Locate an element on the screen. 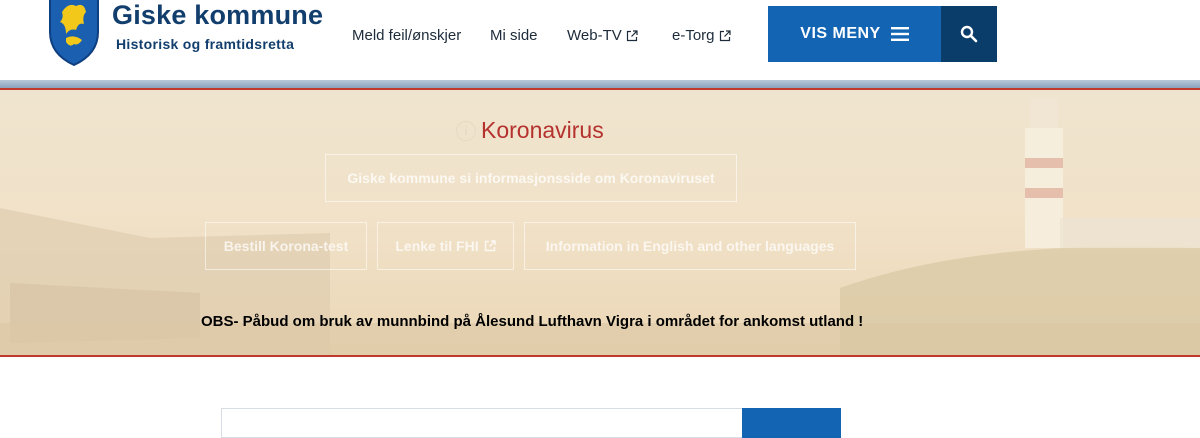 The image size is (1200, 438). menu-button-label: VIS MENY is located at coordinates (840, 33).